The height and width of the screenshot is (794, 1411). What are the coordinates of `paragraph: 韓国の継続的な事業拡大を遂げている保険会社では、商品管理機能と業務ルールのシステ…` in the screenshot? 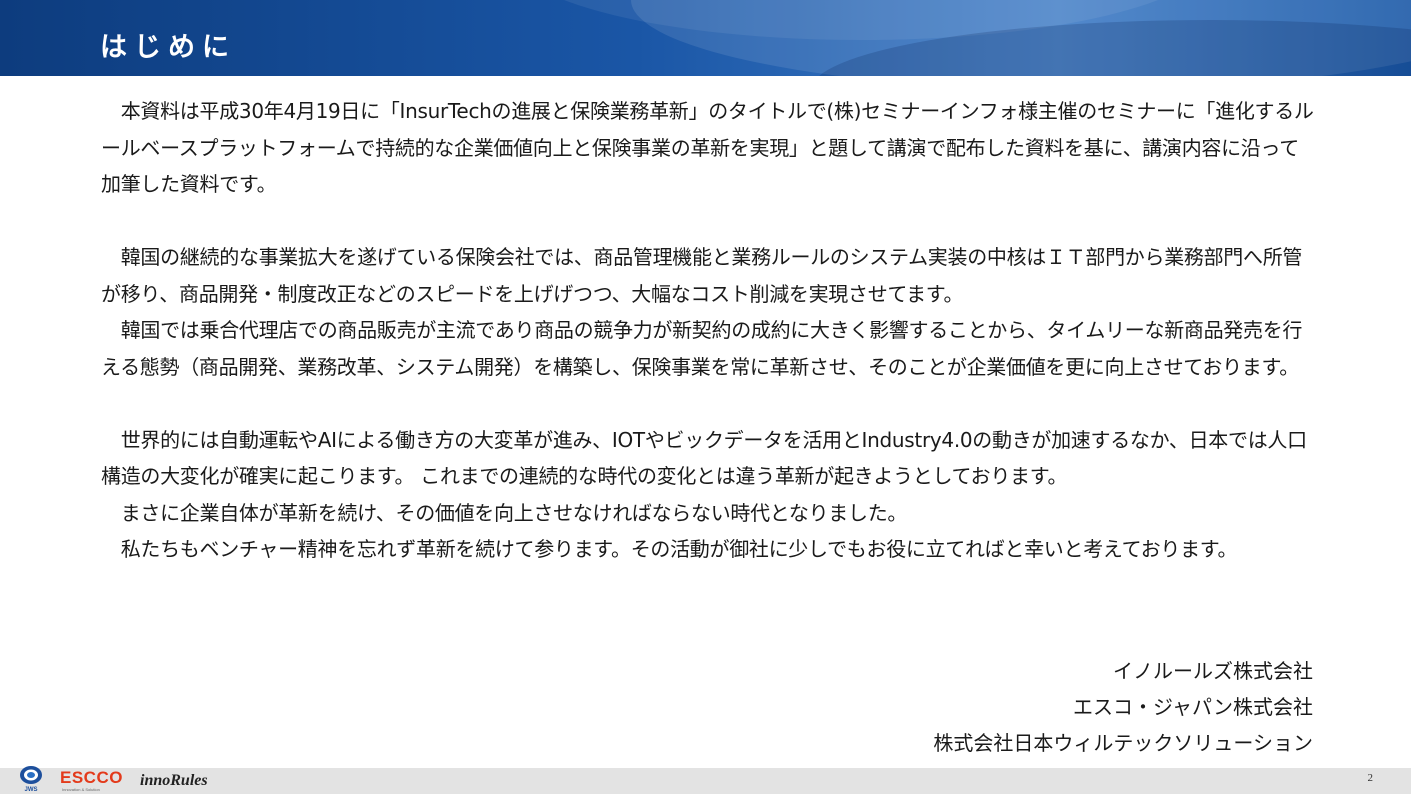 It's located at (702, 275).